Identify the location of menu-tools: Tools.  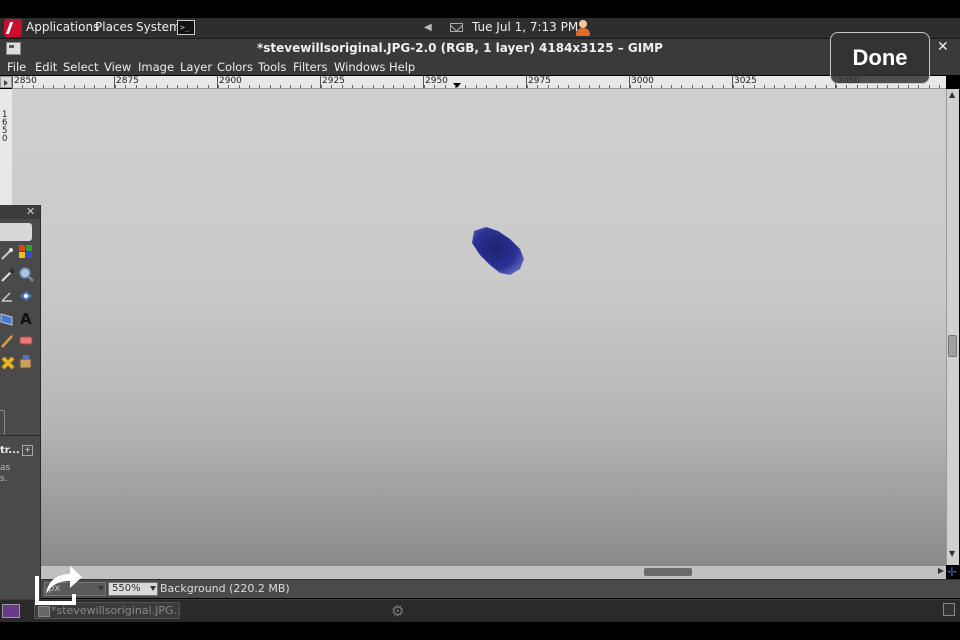
(272, 67).